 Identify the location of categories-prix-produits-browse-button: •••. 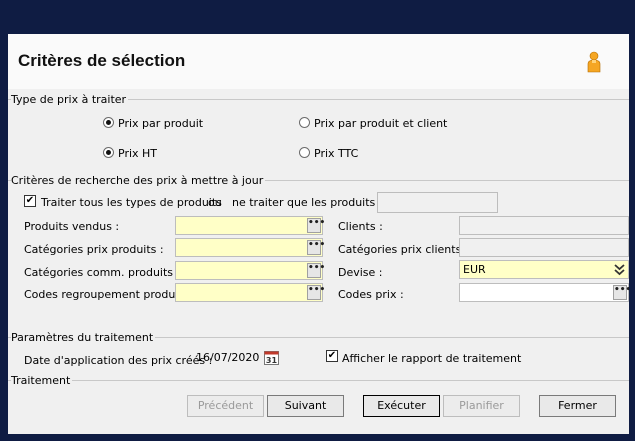
(316, 247).